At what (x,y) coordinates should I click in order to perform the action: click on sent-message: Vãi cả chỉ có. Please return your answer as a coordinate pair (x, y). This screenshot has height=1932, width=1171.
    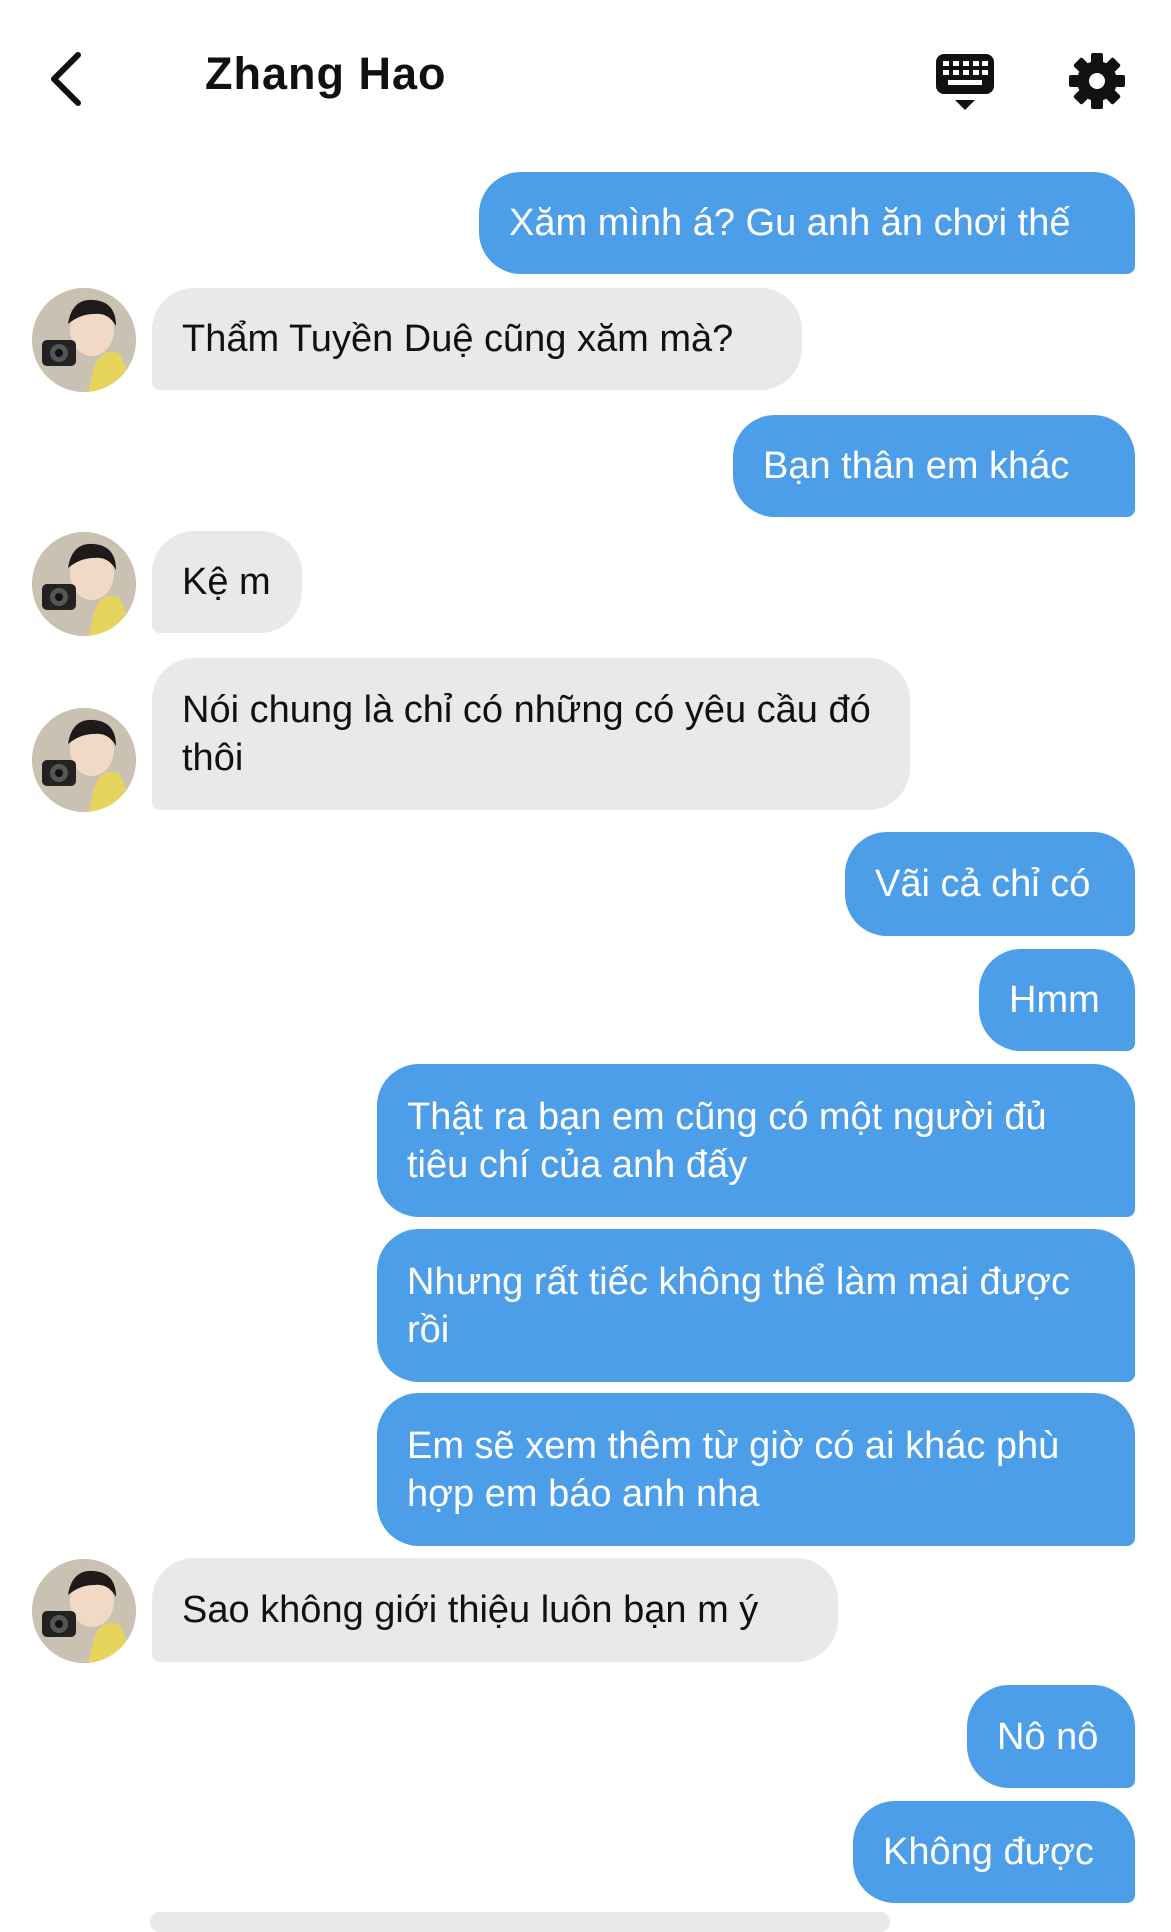
    Looking at the image, I should click on (990, 884).